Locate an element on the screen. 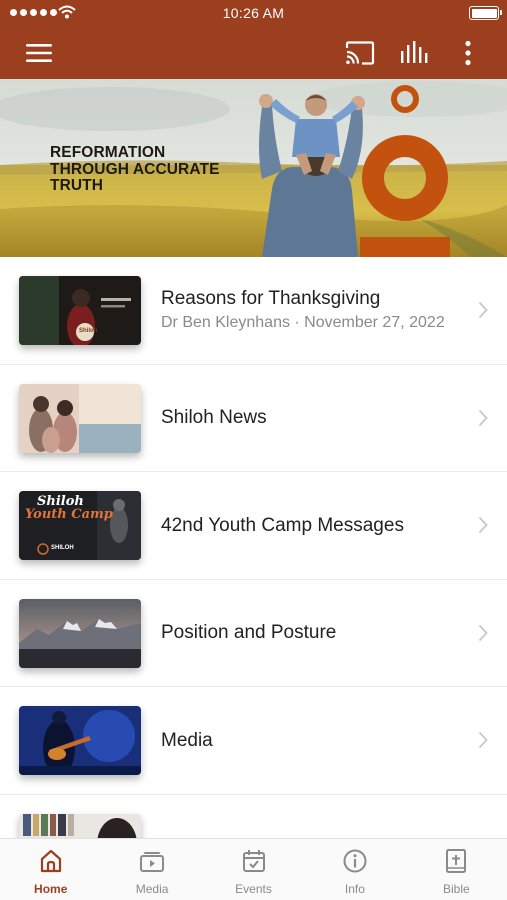  tab-label: Media is located at coordinates (152, 889).